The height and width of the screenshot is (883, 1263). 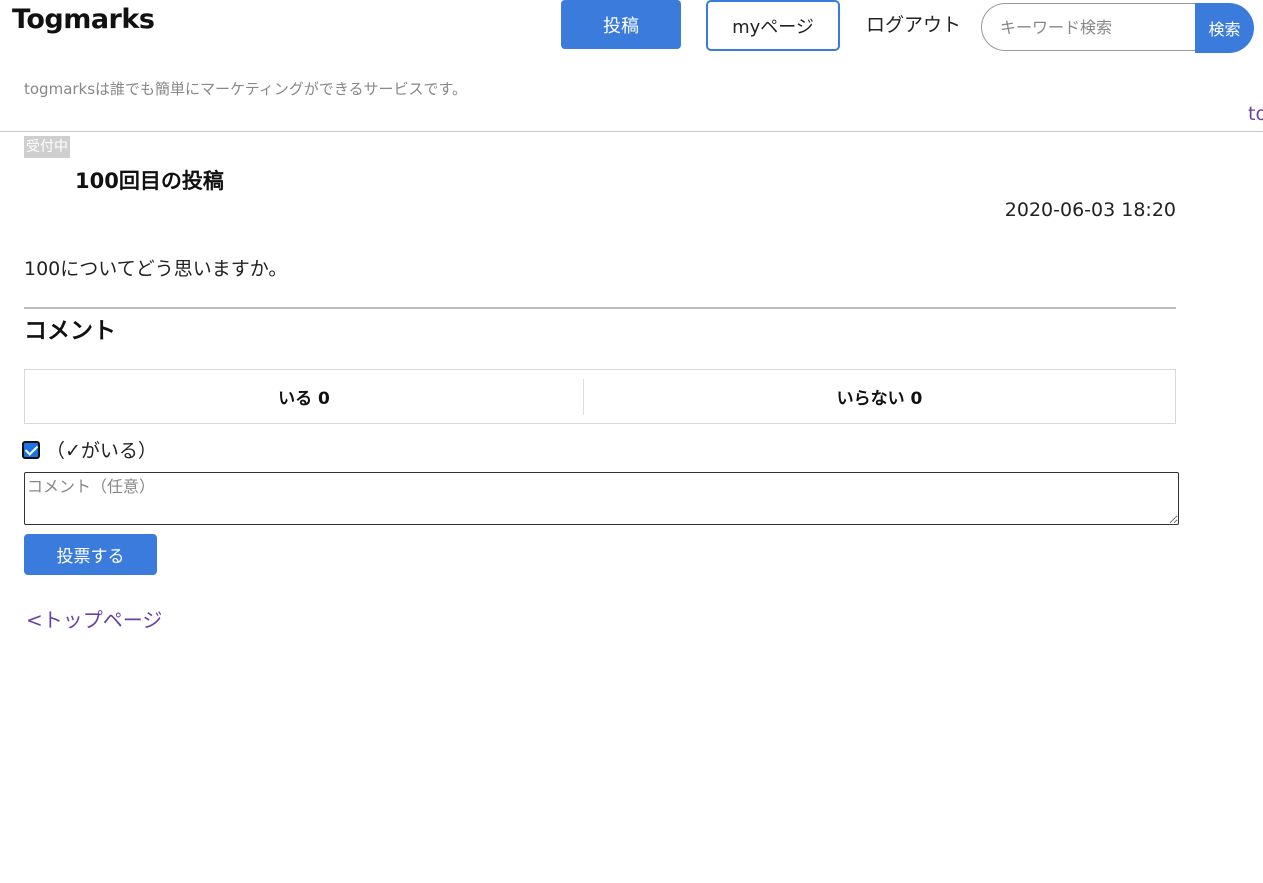 I want to click on vote-checkbox-row: （✓がいる）, so click(x=89, y=449).